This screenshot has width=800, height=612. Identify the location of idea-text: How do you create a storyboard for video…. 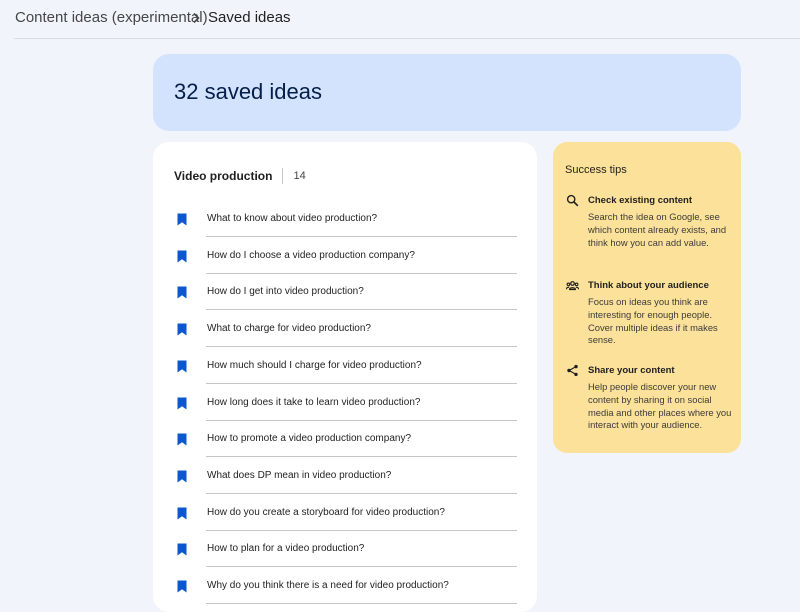
(326, 512).